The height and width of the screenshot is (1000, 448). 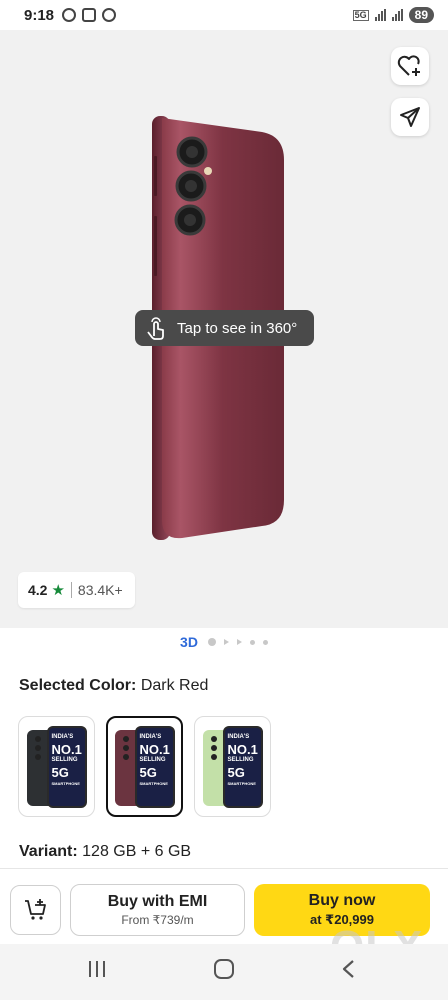 What do you see at coordinates (76, 590) in the screenshot?
I see `rating-chip: 4.2 ★ 83.4K+` at bounding box center [76, 590].